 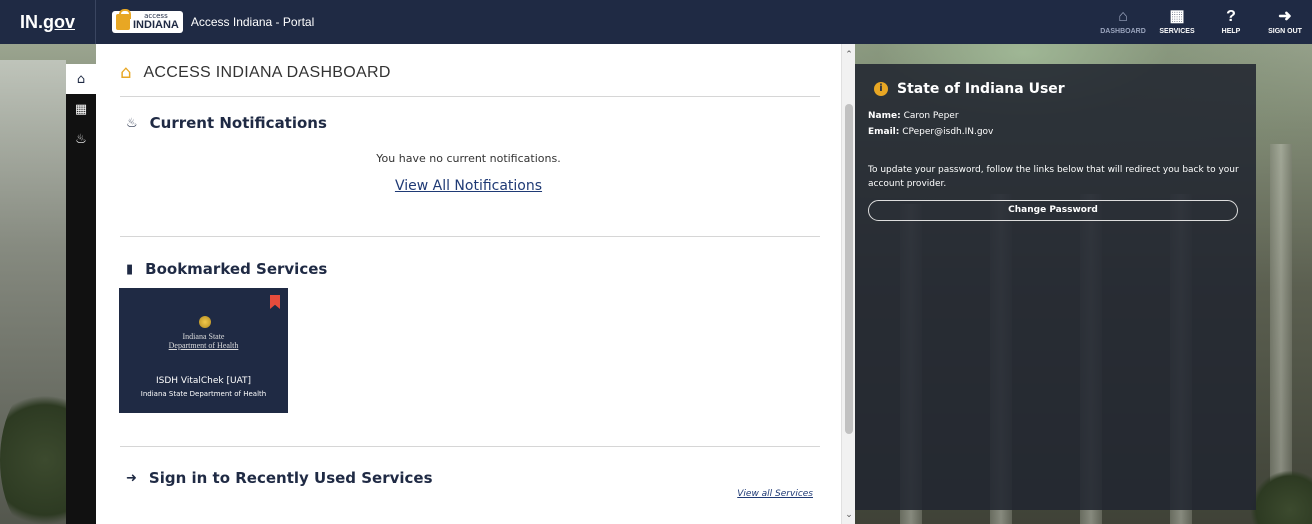 What do you see at coordinates (131, 478) in the screenshot?
I see `sign-in-icon: ➜` at bounding box center [131, 478].